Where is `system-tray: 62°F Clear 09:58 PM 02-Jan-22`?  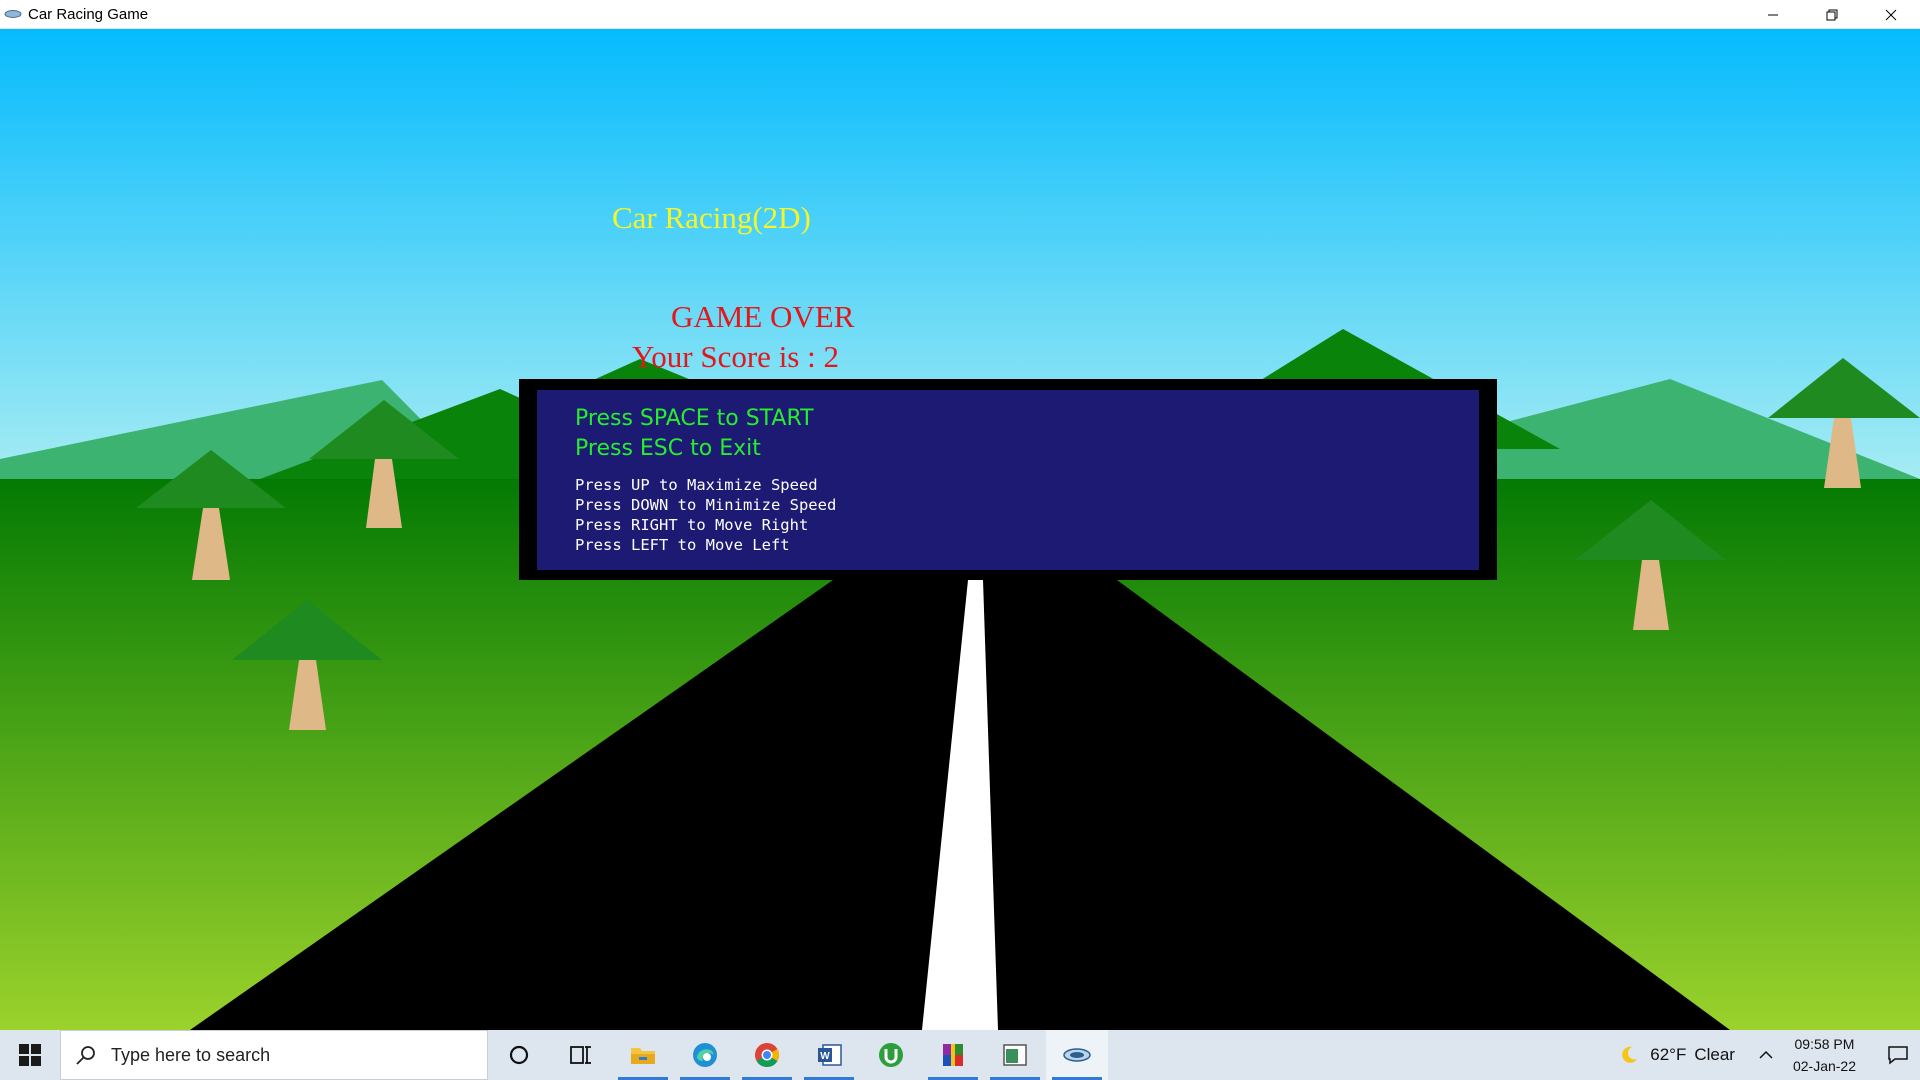
system-tray: 62°F Clear 09:58 PM 02-Jan-22 is located at coordinates (1769, 1055).